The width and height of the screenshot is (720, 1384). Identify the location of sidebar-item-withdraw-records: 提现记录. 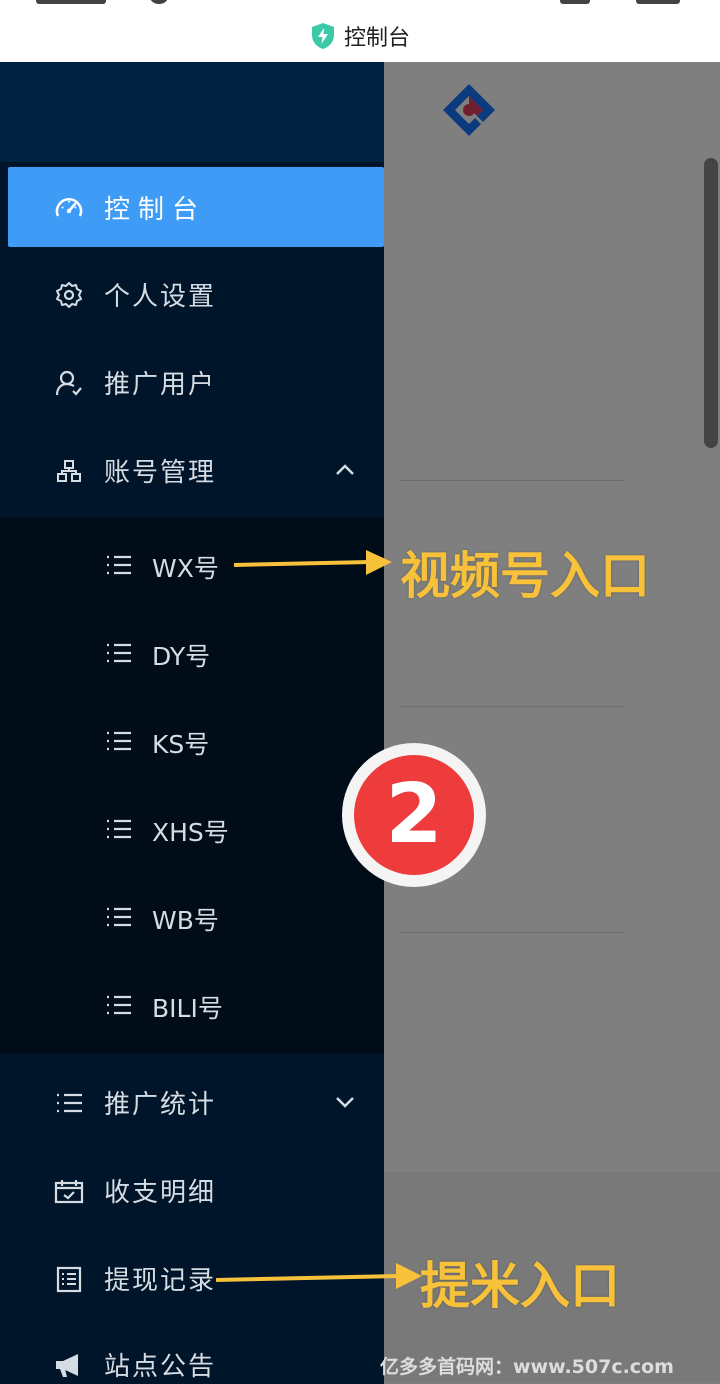
(192, 1278).